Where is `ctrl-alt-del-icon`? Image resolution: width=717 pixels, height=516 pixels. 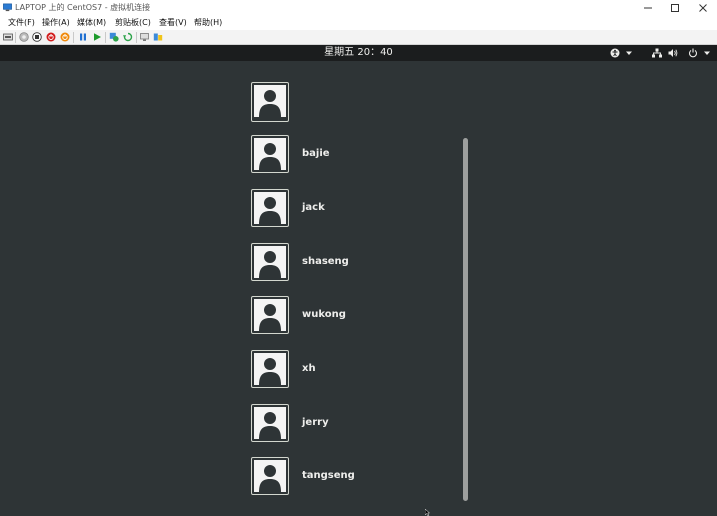 ctrl-alt-del-icon is located at coordinates (8, 37).